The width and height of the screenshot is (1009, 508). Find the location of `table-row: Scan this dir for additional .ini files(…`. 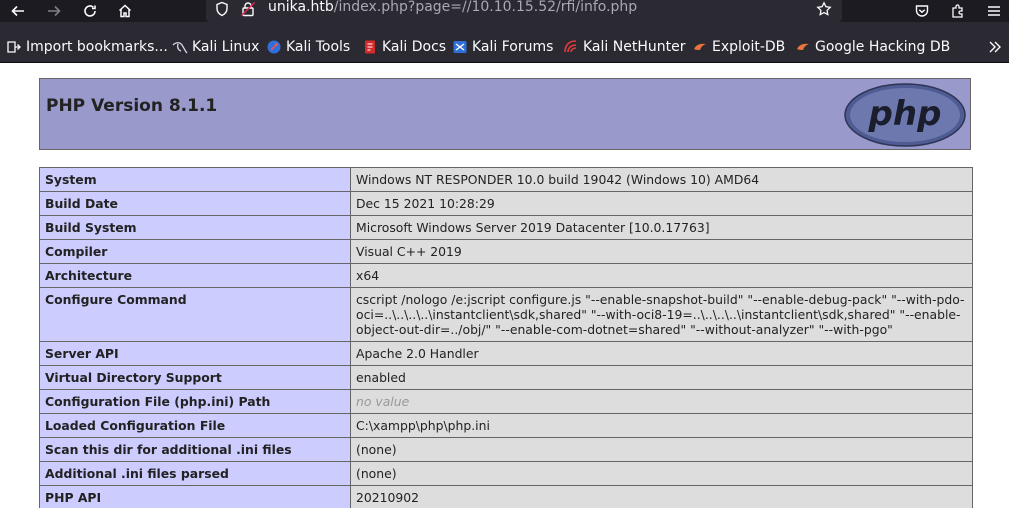

table-row: Scan this dir for additional .ini files(… is located at coordinates (506, 449).